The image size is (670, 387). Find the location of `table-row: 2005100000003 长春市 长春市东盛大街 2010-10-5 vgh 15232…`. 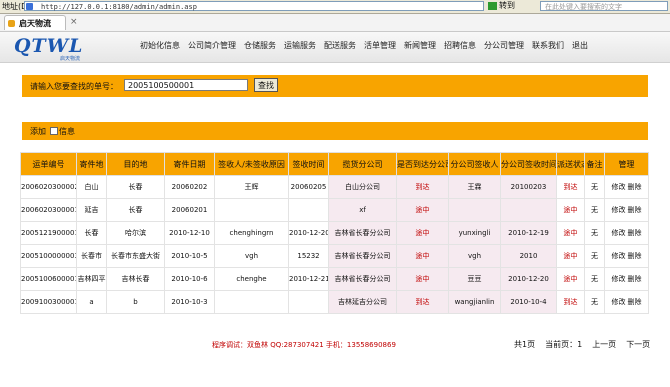

table-row: 2005100000003 长春市 长春市东盛大街 2010-10-5 vgh 15232… is located at coordinates (334, 256).